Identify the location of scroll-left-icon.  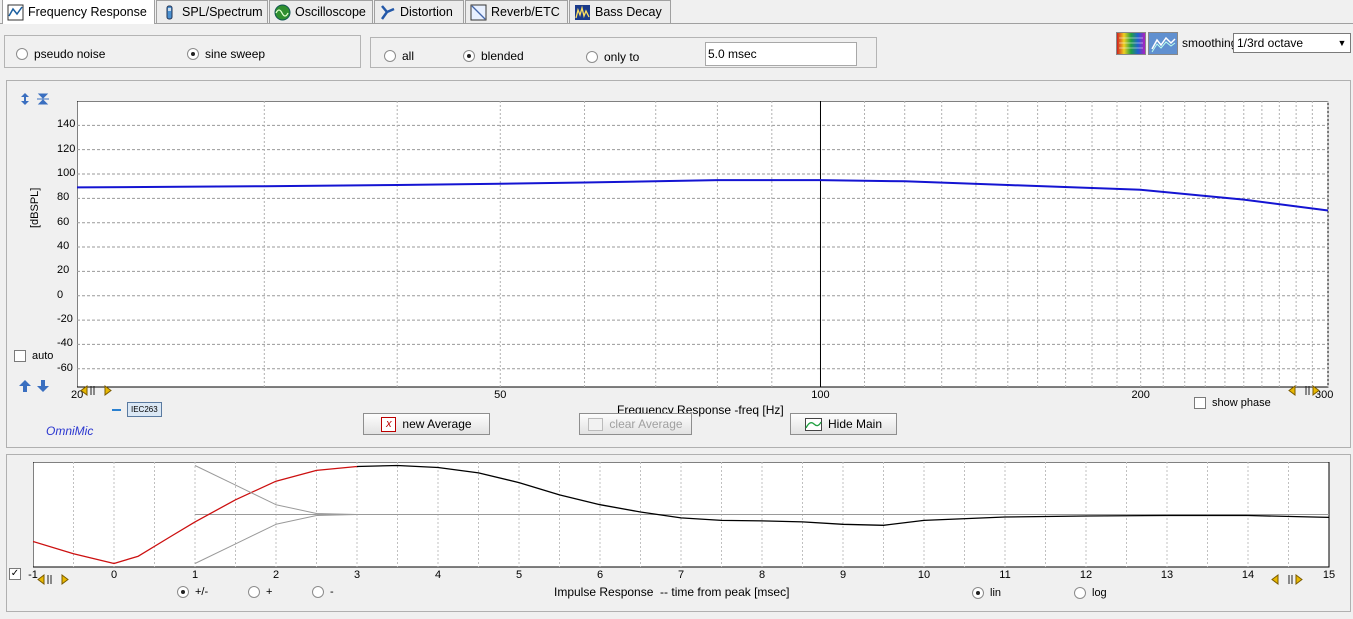
(96, 390).